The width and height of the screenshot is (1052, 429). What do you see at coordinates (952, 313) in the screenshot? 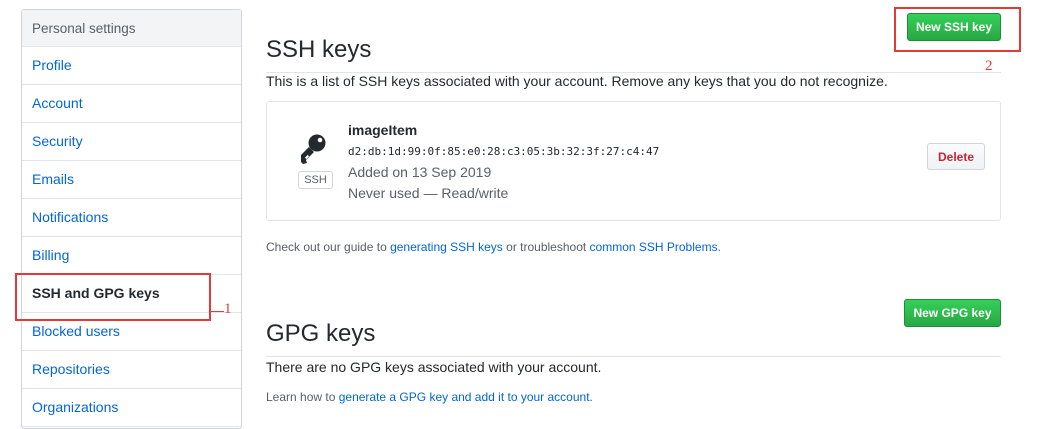
I see `new-gpg-key-button: New GPG key` at bounding box center [952, 313].